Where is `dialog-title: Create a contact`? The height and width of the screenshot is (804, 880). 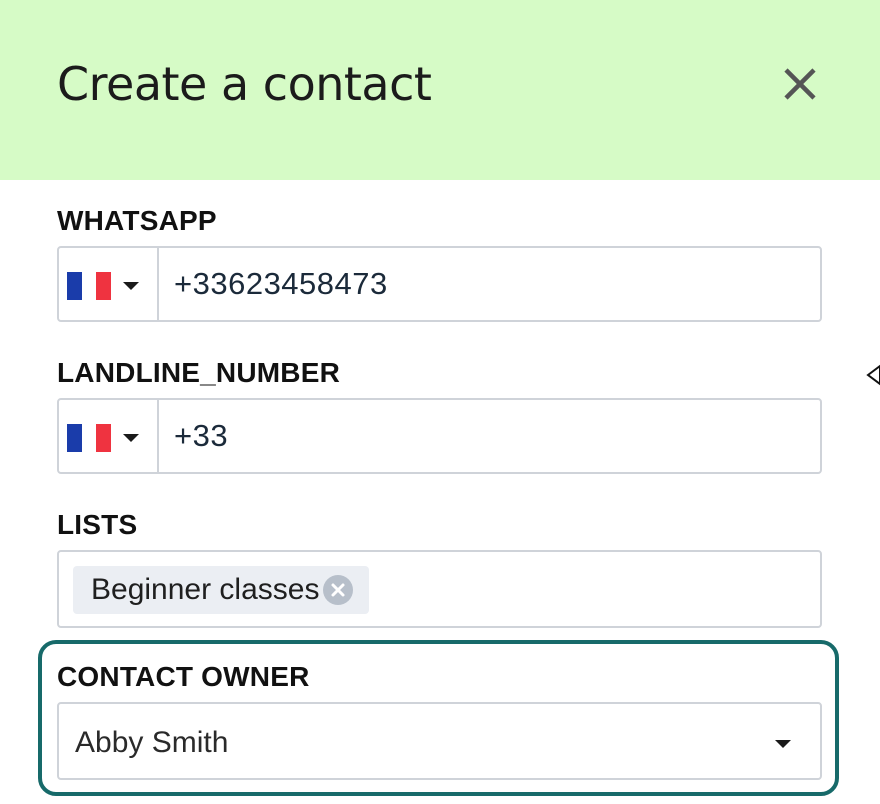
dialog-title: Create a contact is located at coordinates (244, 84).